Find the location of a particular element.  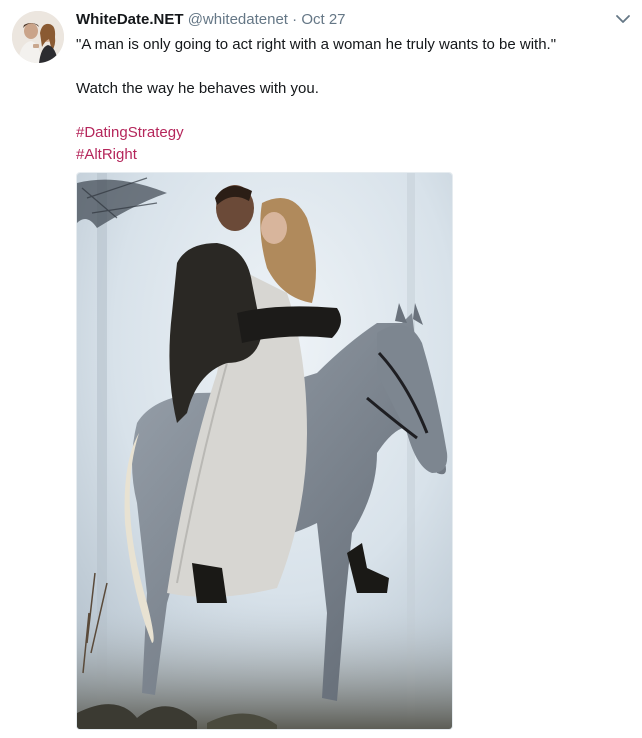

tweet-date: Oct 27 is located at coordinates (323, 19).